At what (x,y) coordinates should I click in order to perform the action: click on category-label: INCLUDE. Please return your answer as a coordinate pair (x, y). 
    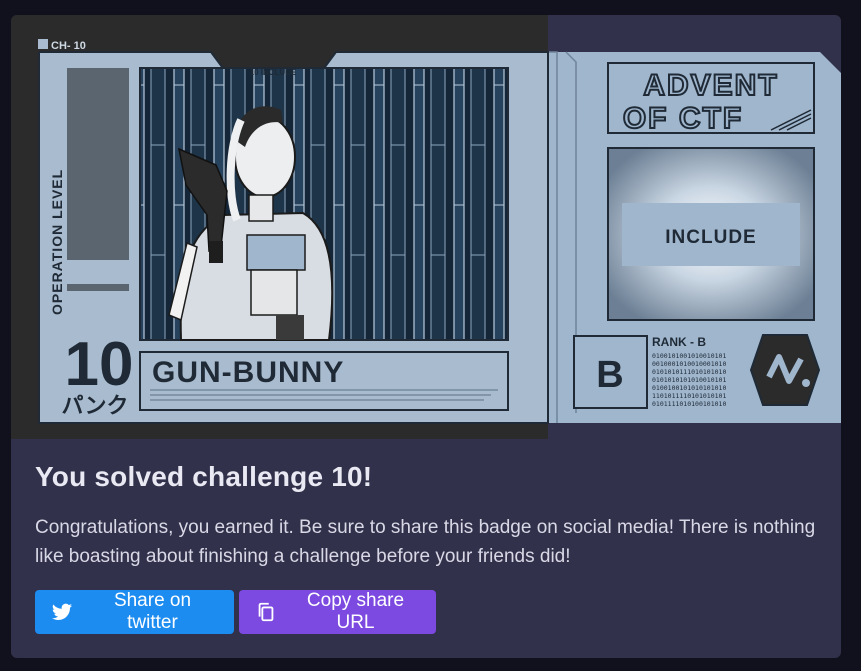
    Looking at the image, I should click on (710, 237).